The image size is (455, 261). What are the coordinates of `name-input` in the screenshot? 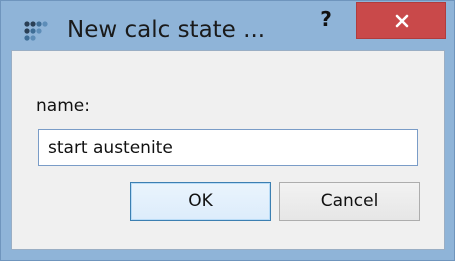 It's located at (228, 147).